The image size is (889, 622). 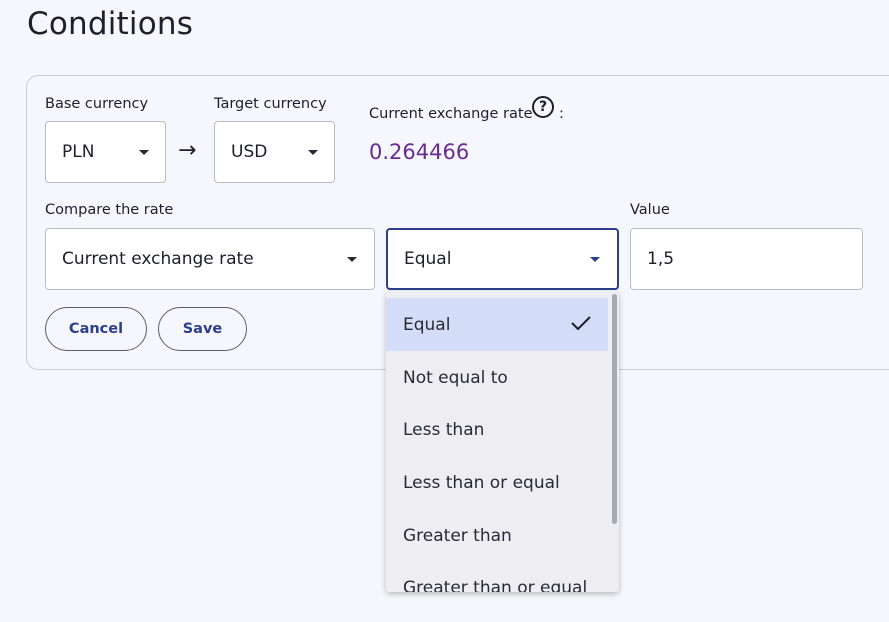 I want to click on operator-option-greater-than-or-equal: Greater than or equal, so click(x=497, y=577).